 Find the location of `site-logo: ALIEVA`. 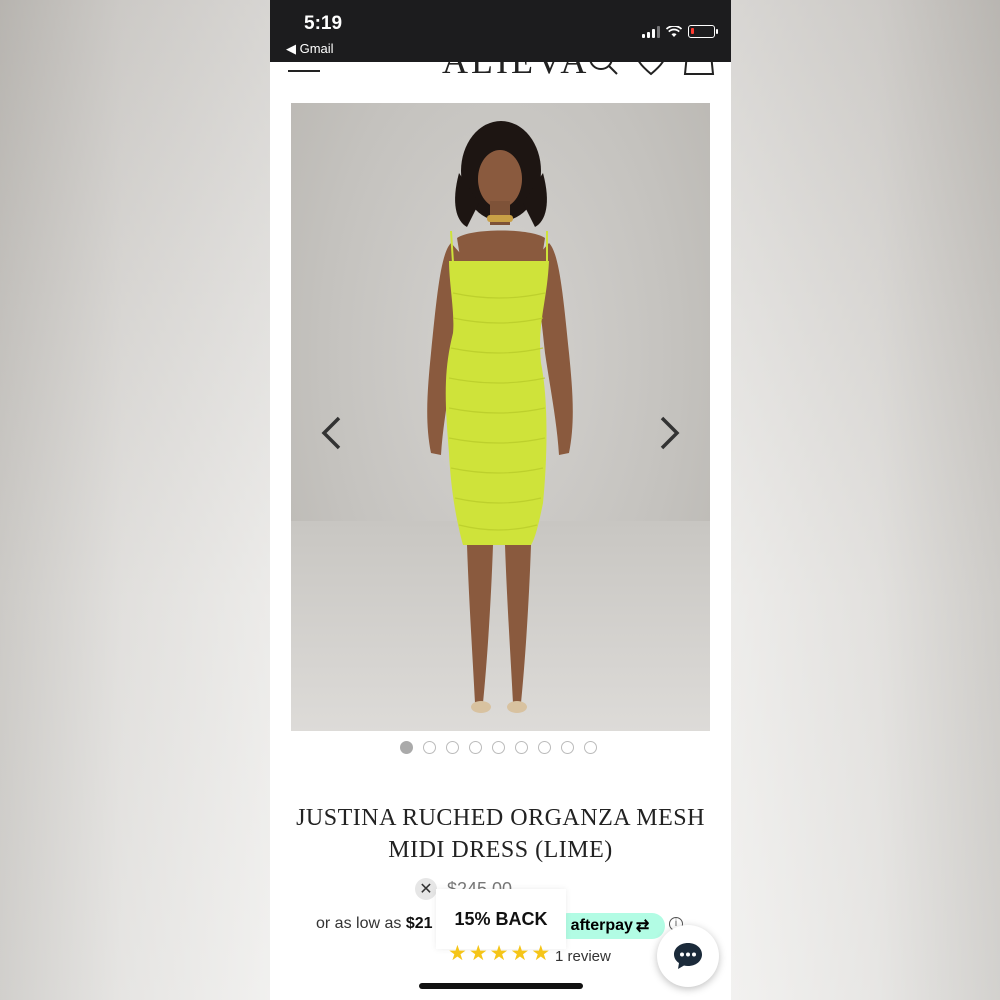

site-logo: ALIEVA is located at coordinates (515, 72).